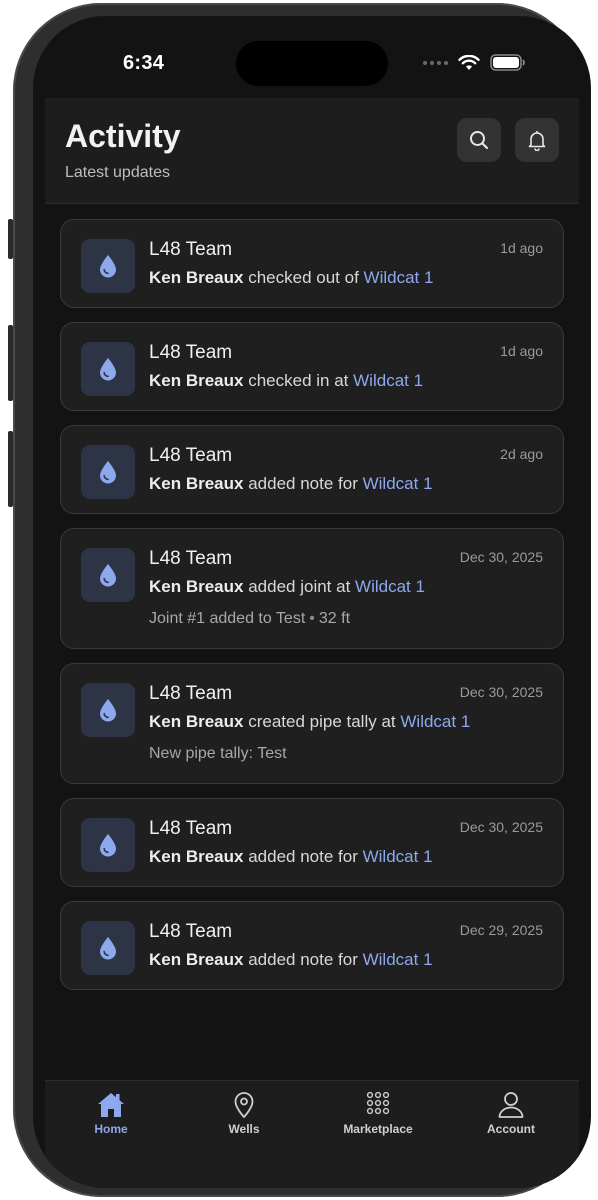  What do you see at coordinates (435, 62) in the screenshot?
I see `cellular-signal-icon` at bounding box center [435, 62].